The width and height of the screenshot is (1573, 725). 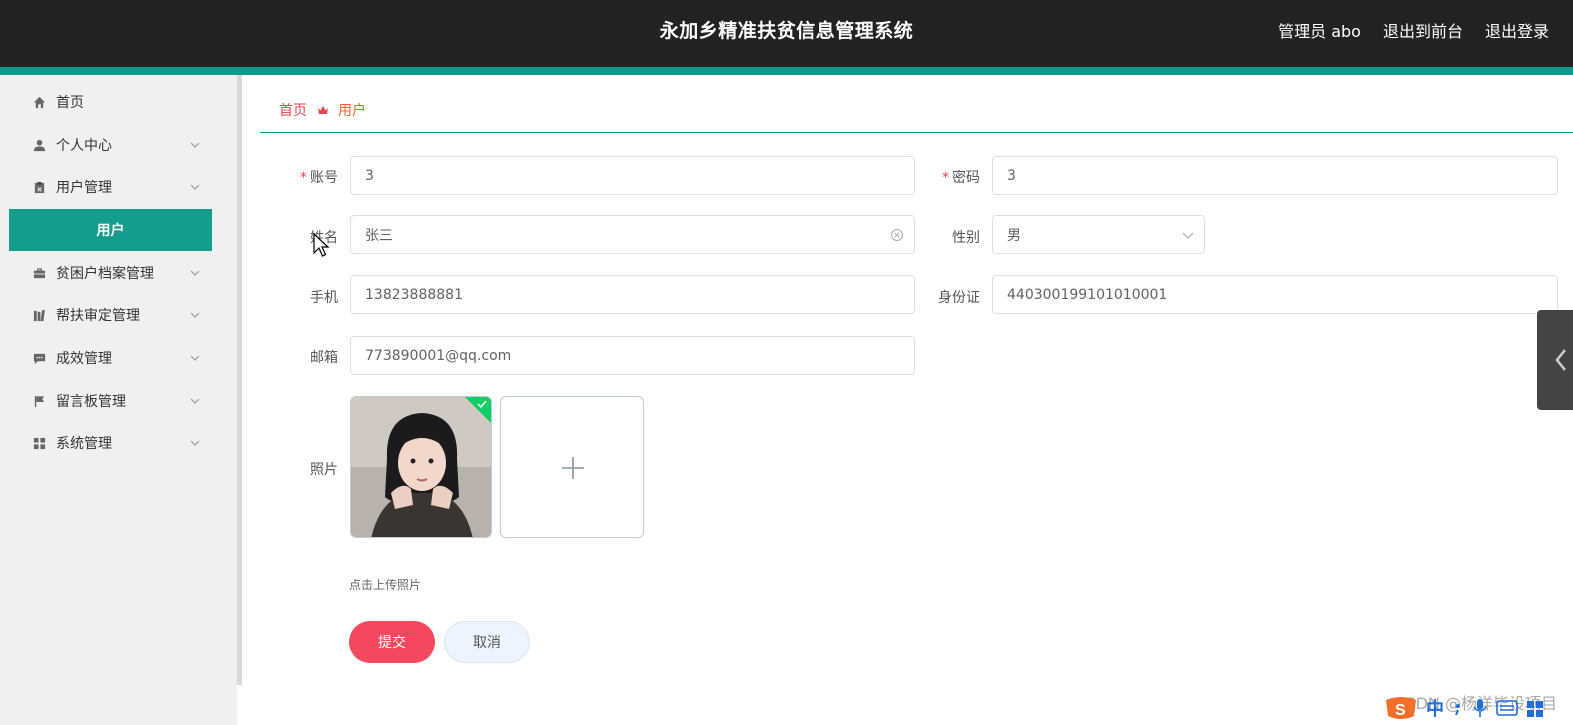 I want to click on name-input-value: 张三, so click(x=379, y=235).